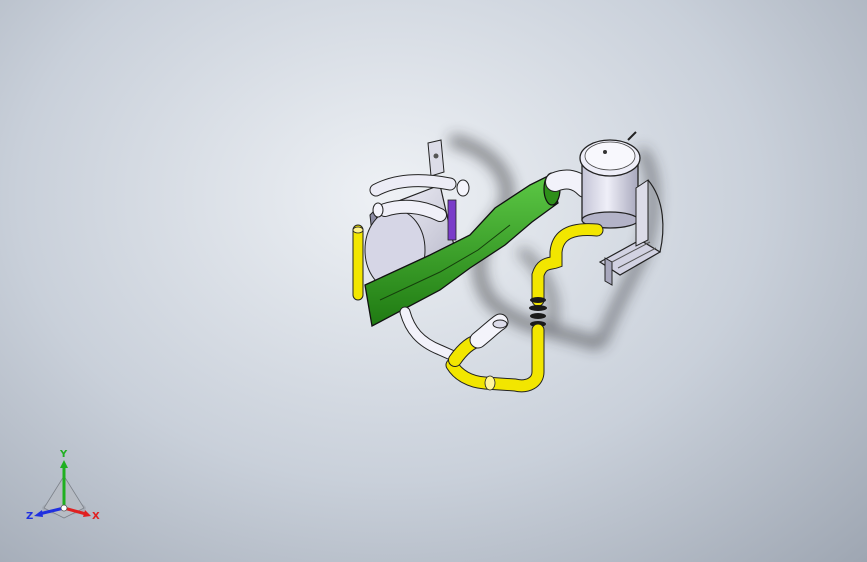 Image resolution: width=867 pixels, height=562 pixels. What do you see at coordinates (65, 486) in the screenshot?
I see `view-orientation-triad: Y X Z` at bounding box center [65, 486].